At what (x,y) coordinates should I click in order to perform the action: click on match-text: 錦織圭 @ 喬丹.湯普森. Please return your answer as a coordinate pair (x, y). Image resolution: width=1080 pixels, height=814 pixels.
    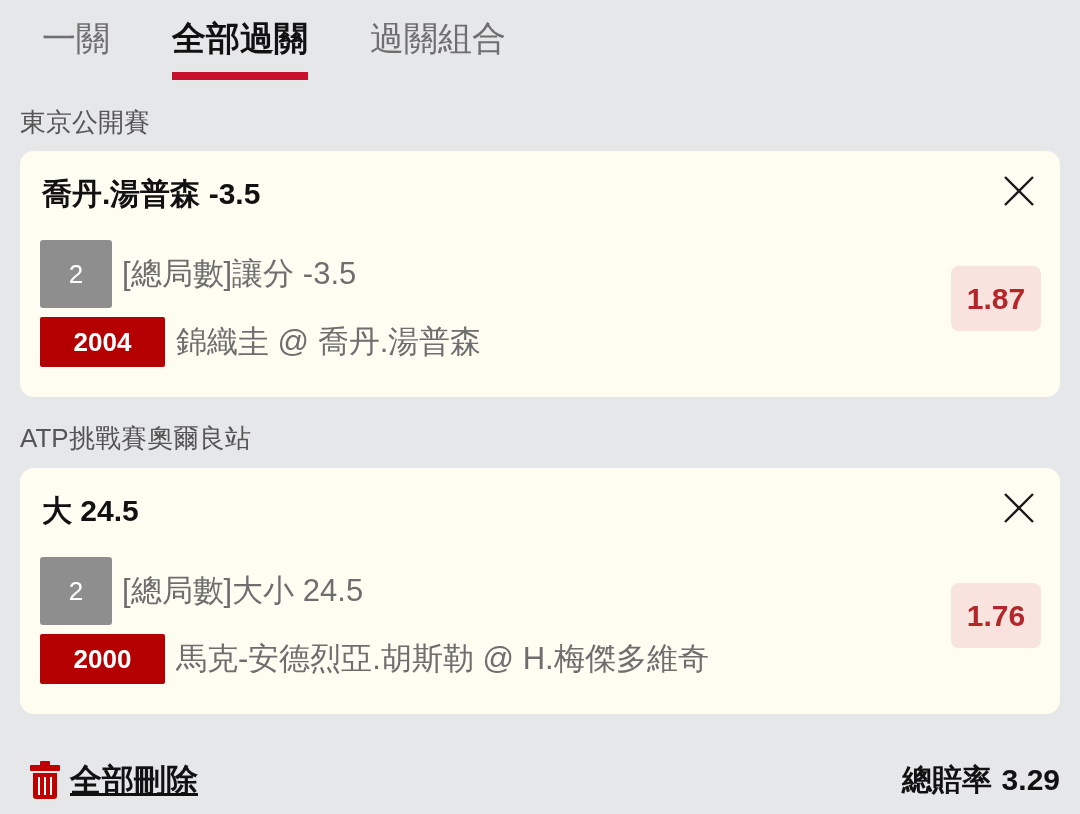
    Looking at the image, I should click on (329, 342).